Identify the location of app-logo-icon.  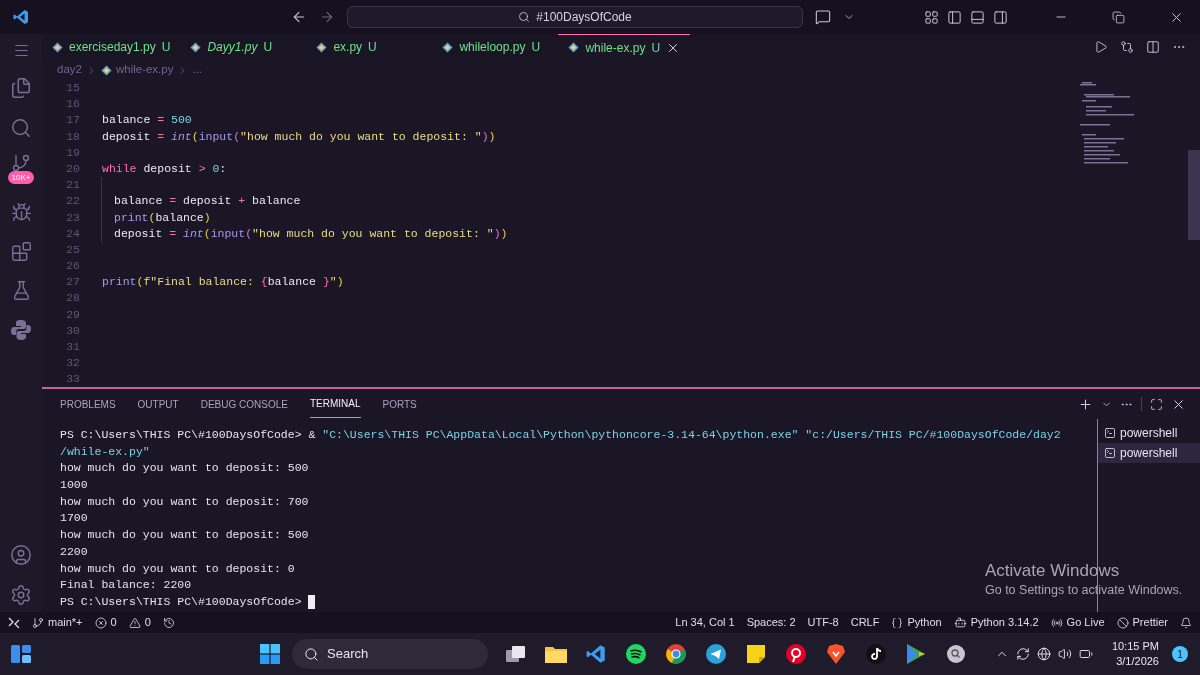
(21, 17).